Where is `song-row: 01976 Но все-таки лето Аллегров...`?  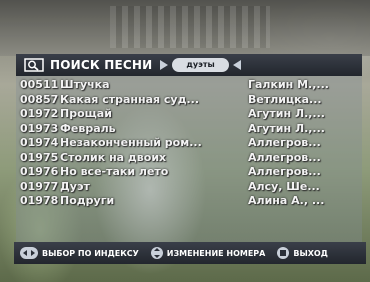 song-row: 01976 Но все-таки лето Аллегров... is located at coordinates (189, 172).